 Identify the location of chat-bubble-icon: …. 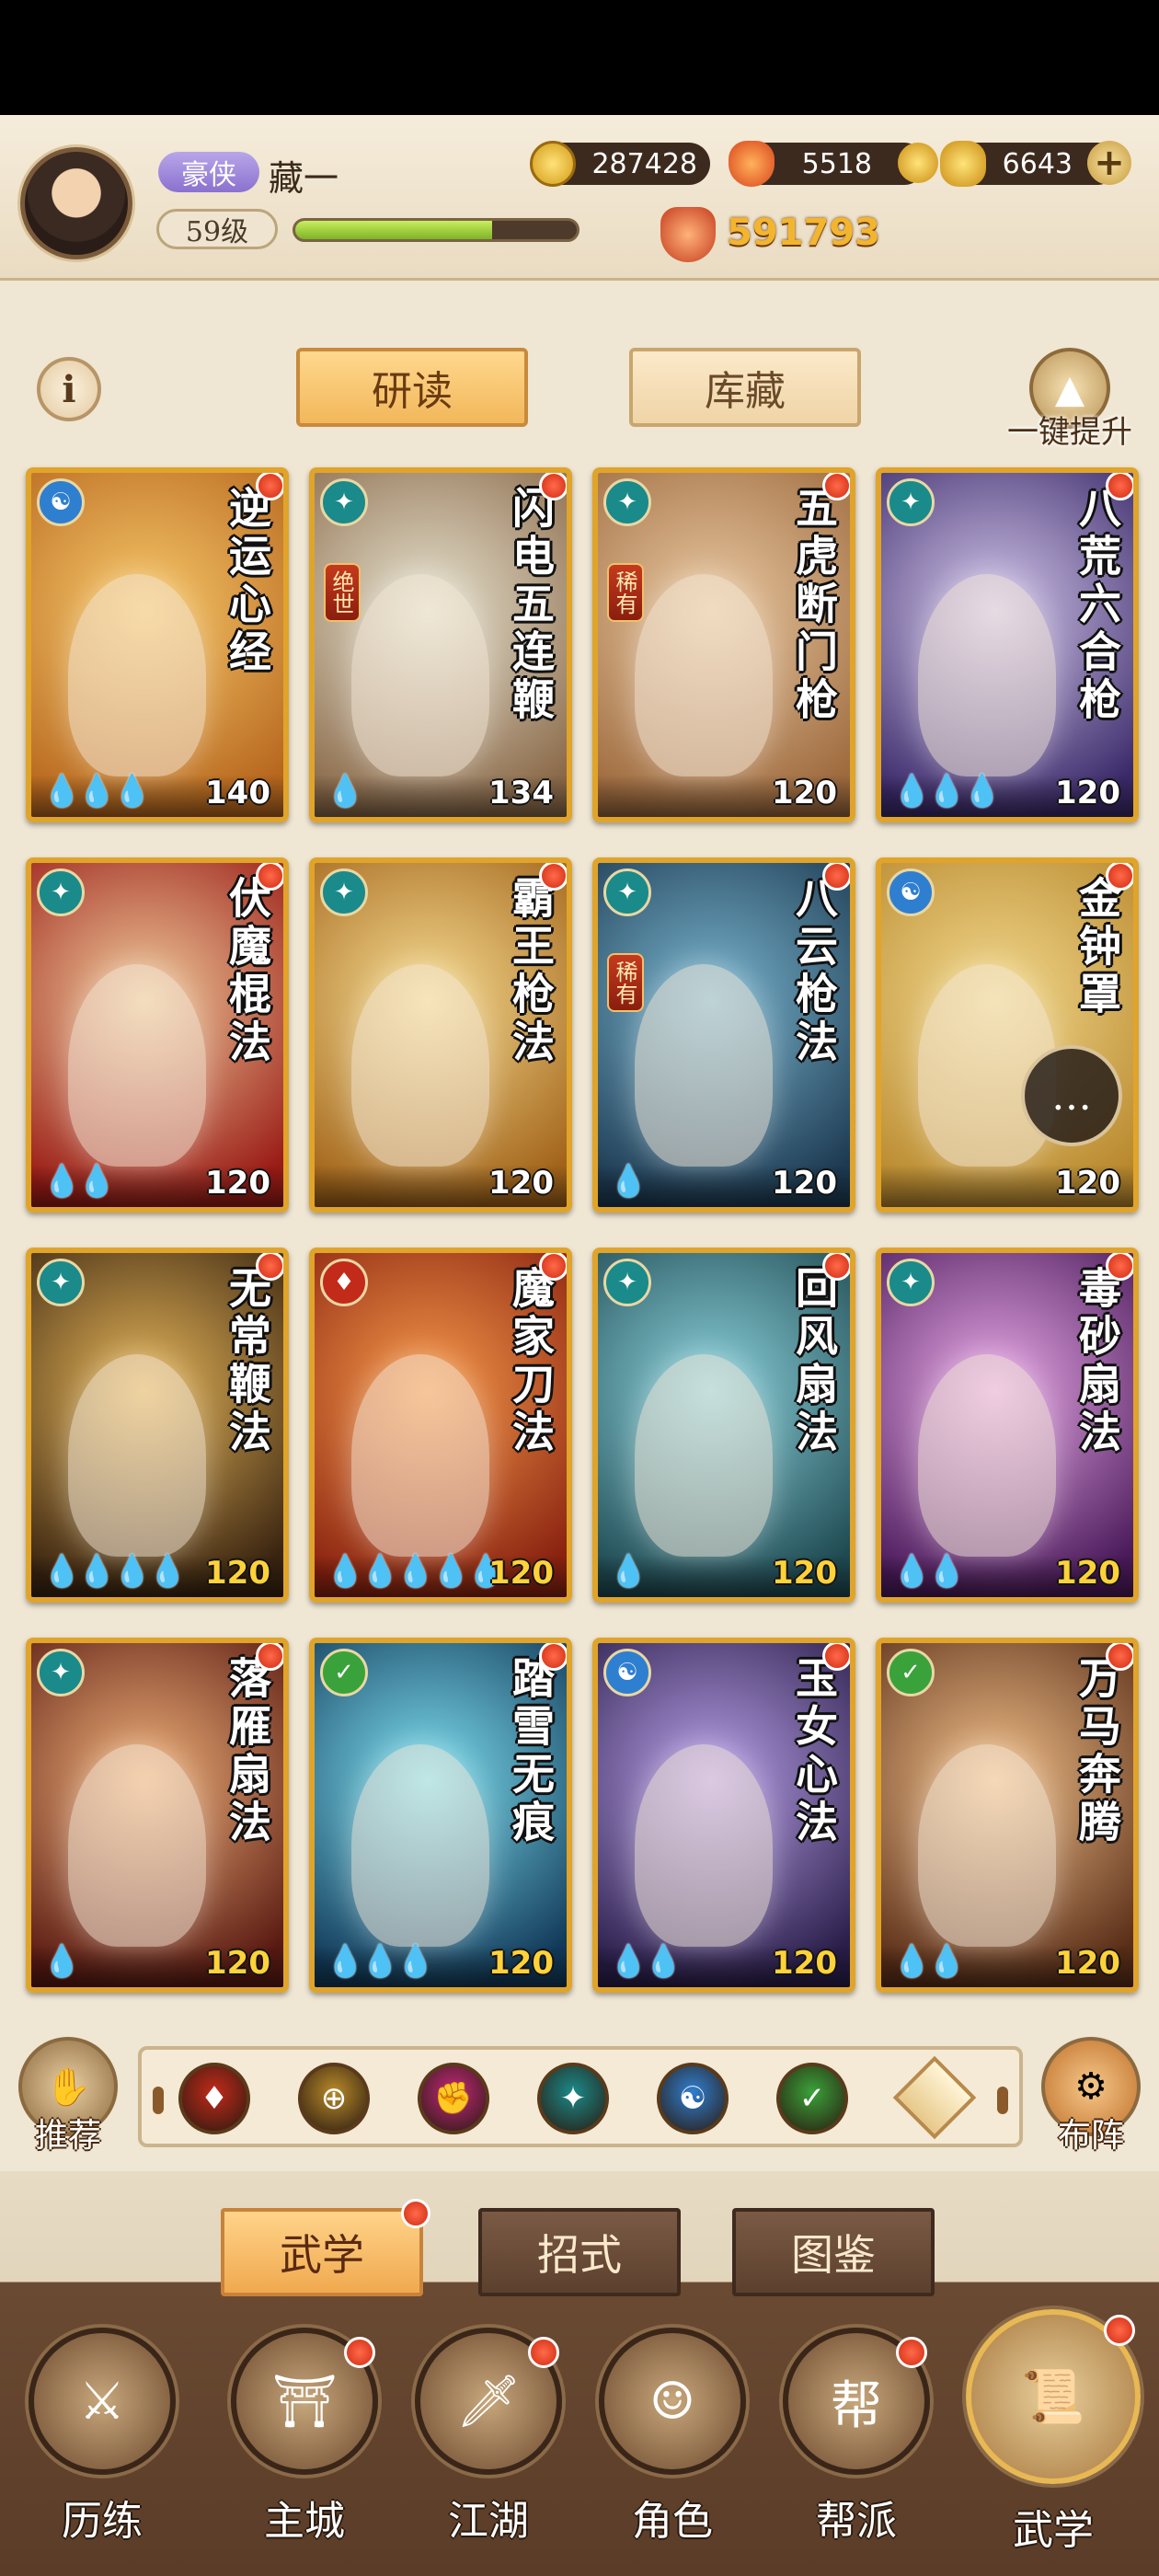
(1071, 1095).